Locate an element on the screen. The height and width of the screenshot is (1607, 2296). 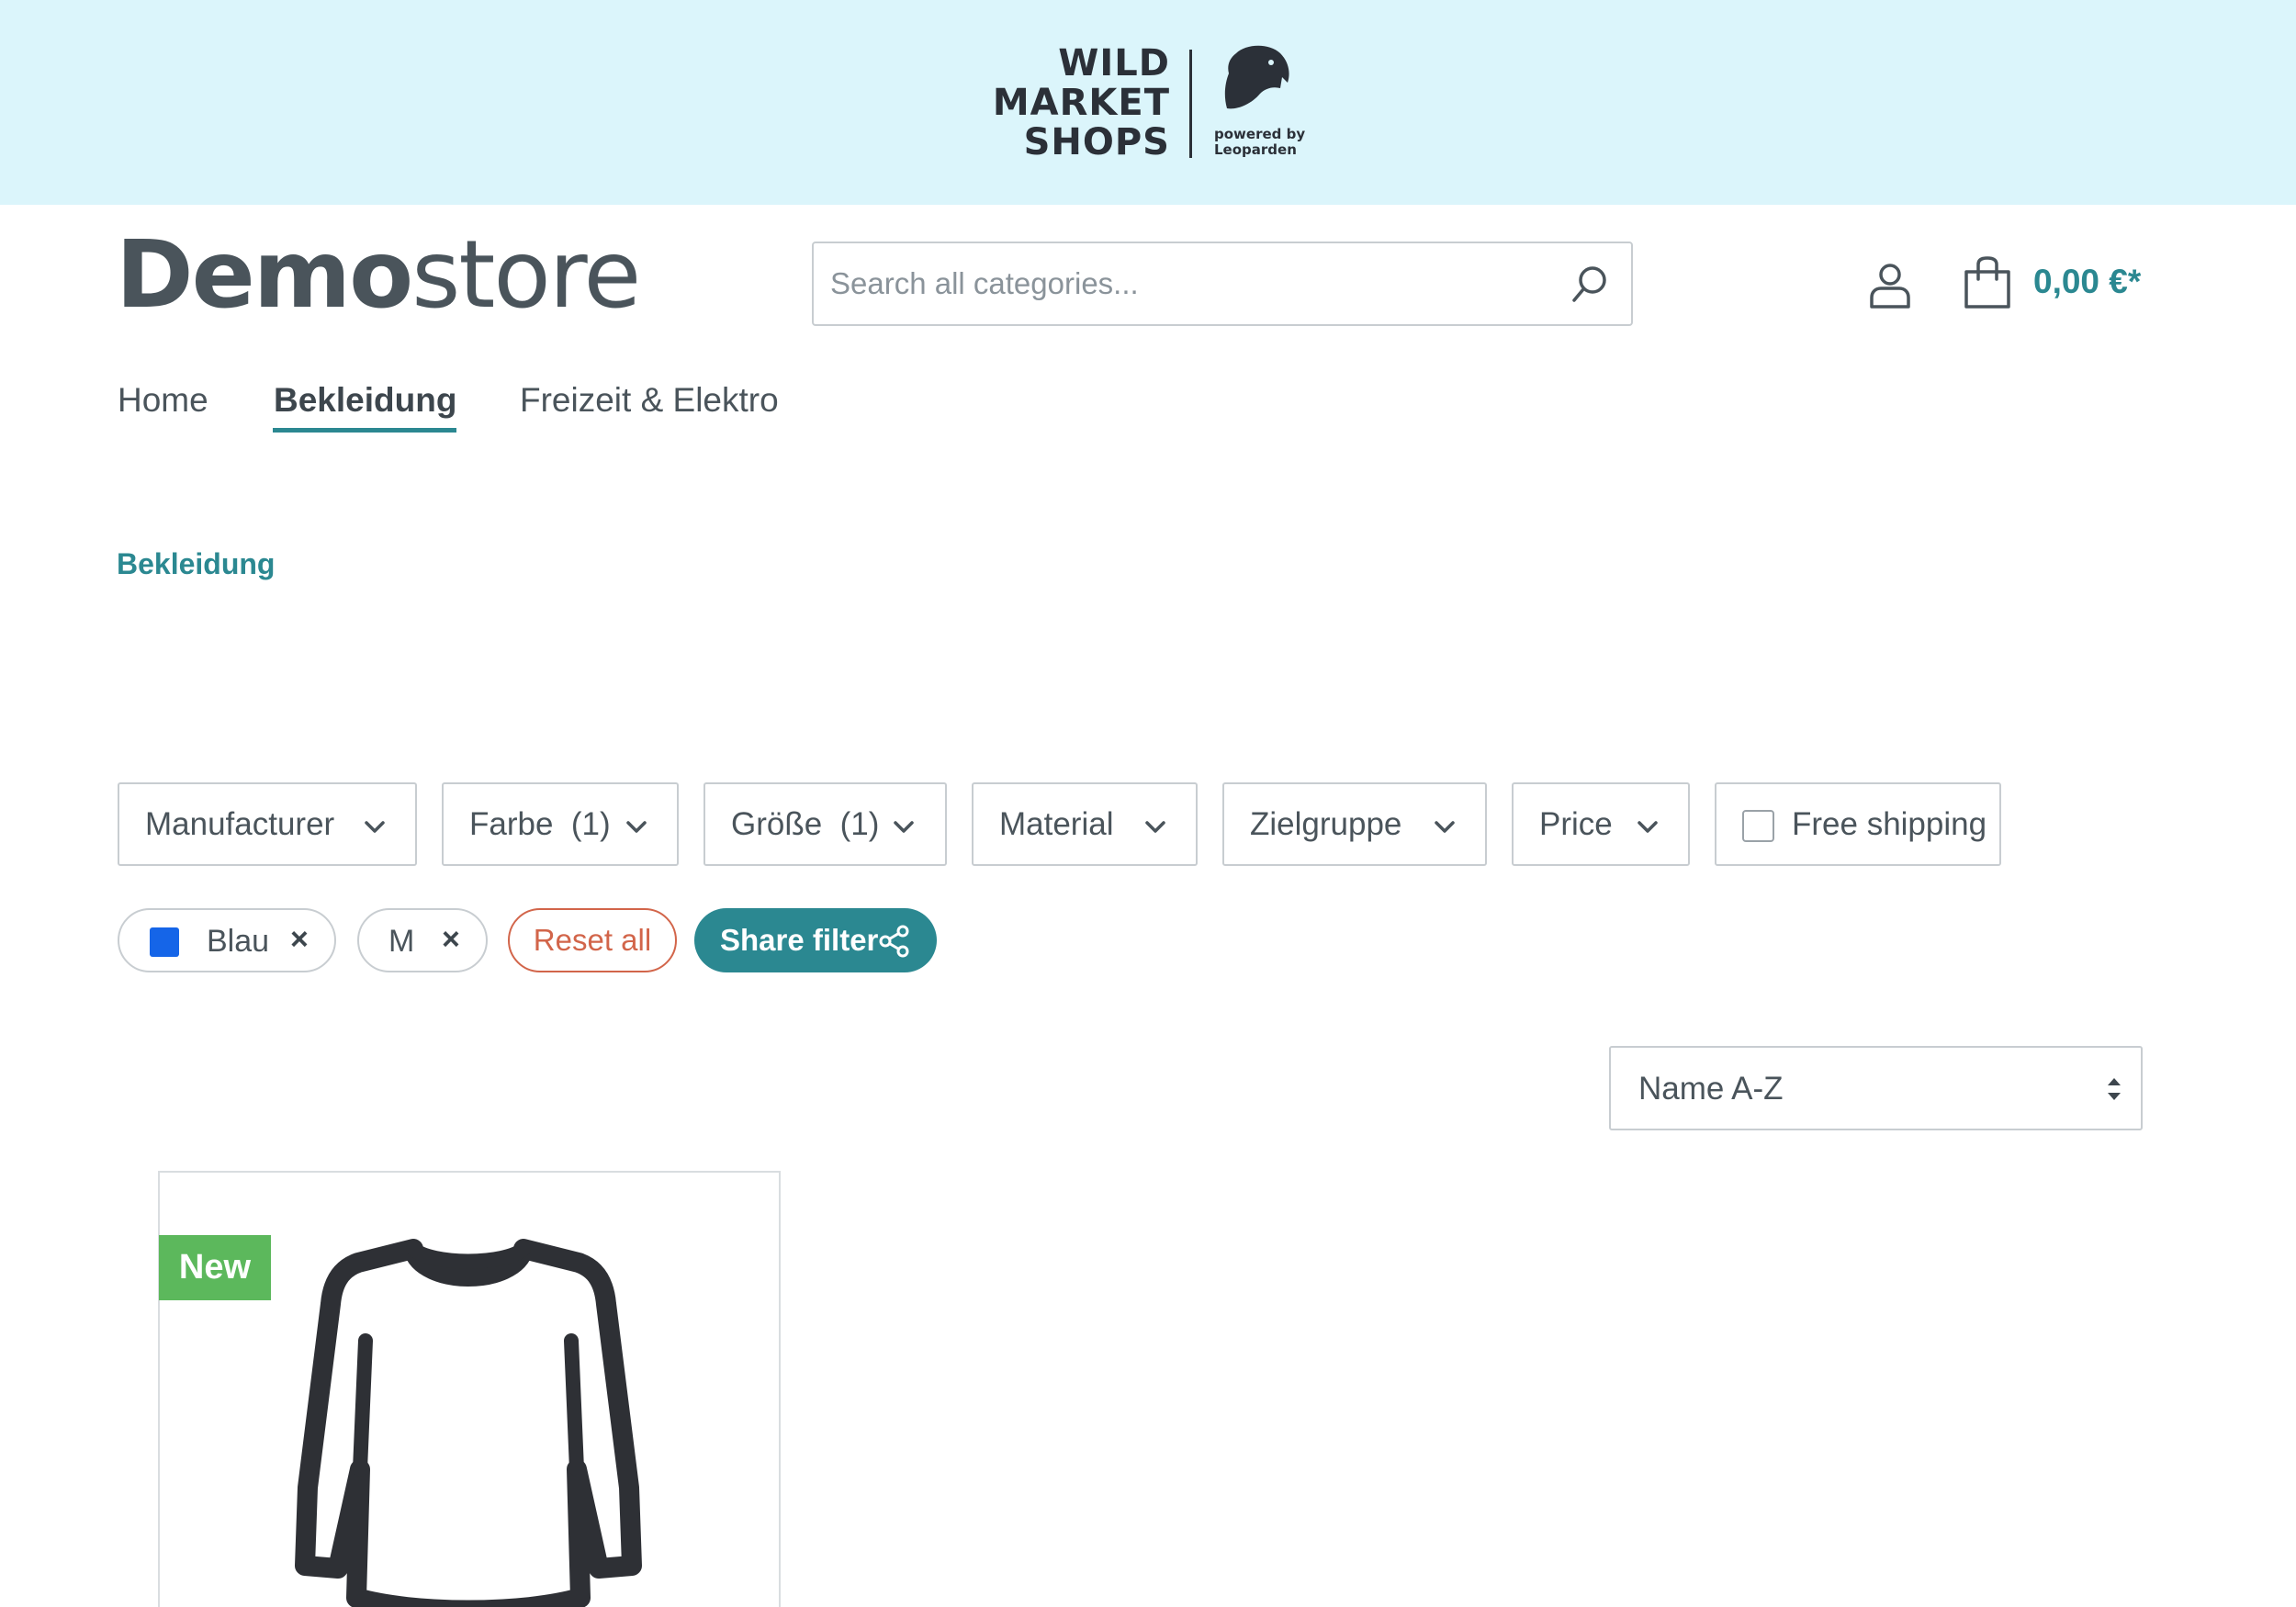
promo-banner: WILD MARKET SHOPS powered by Leoparden is located at coordinates (1148, 102).